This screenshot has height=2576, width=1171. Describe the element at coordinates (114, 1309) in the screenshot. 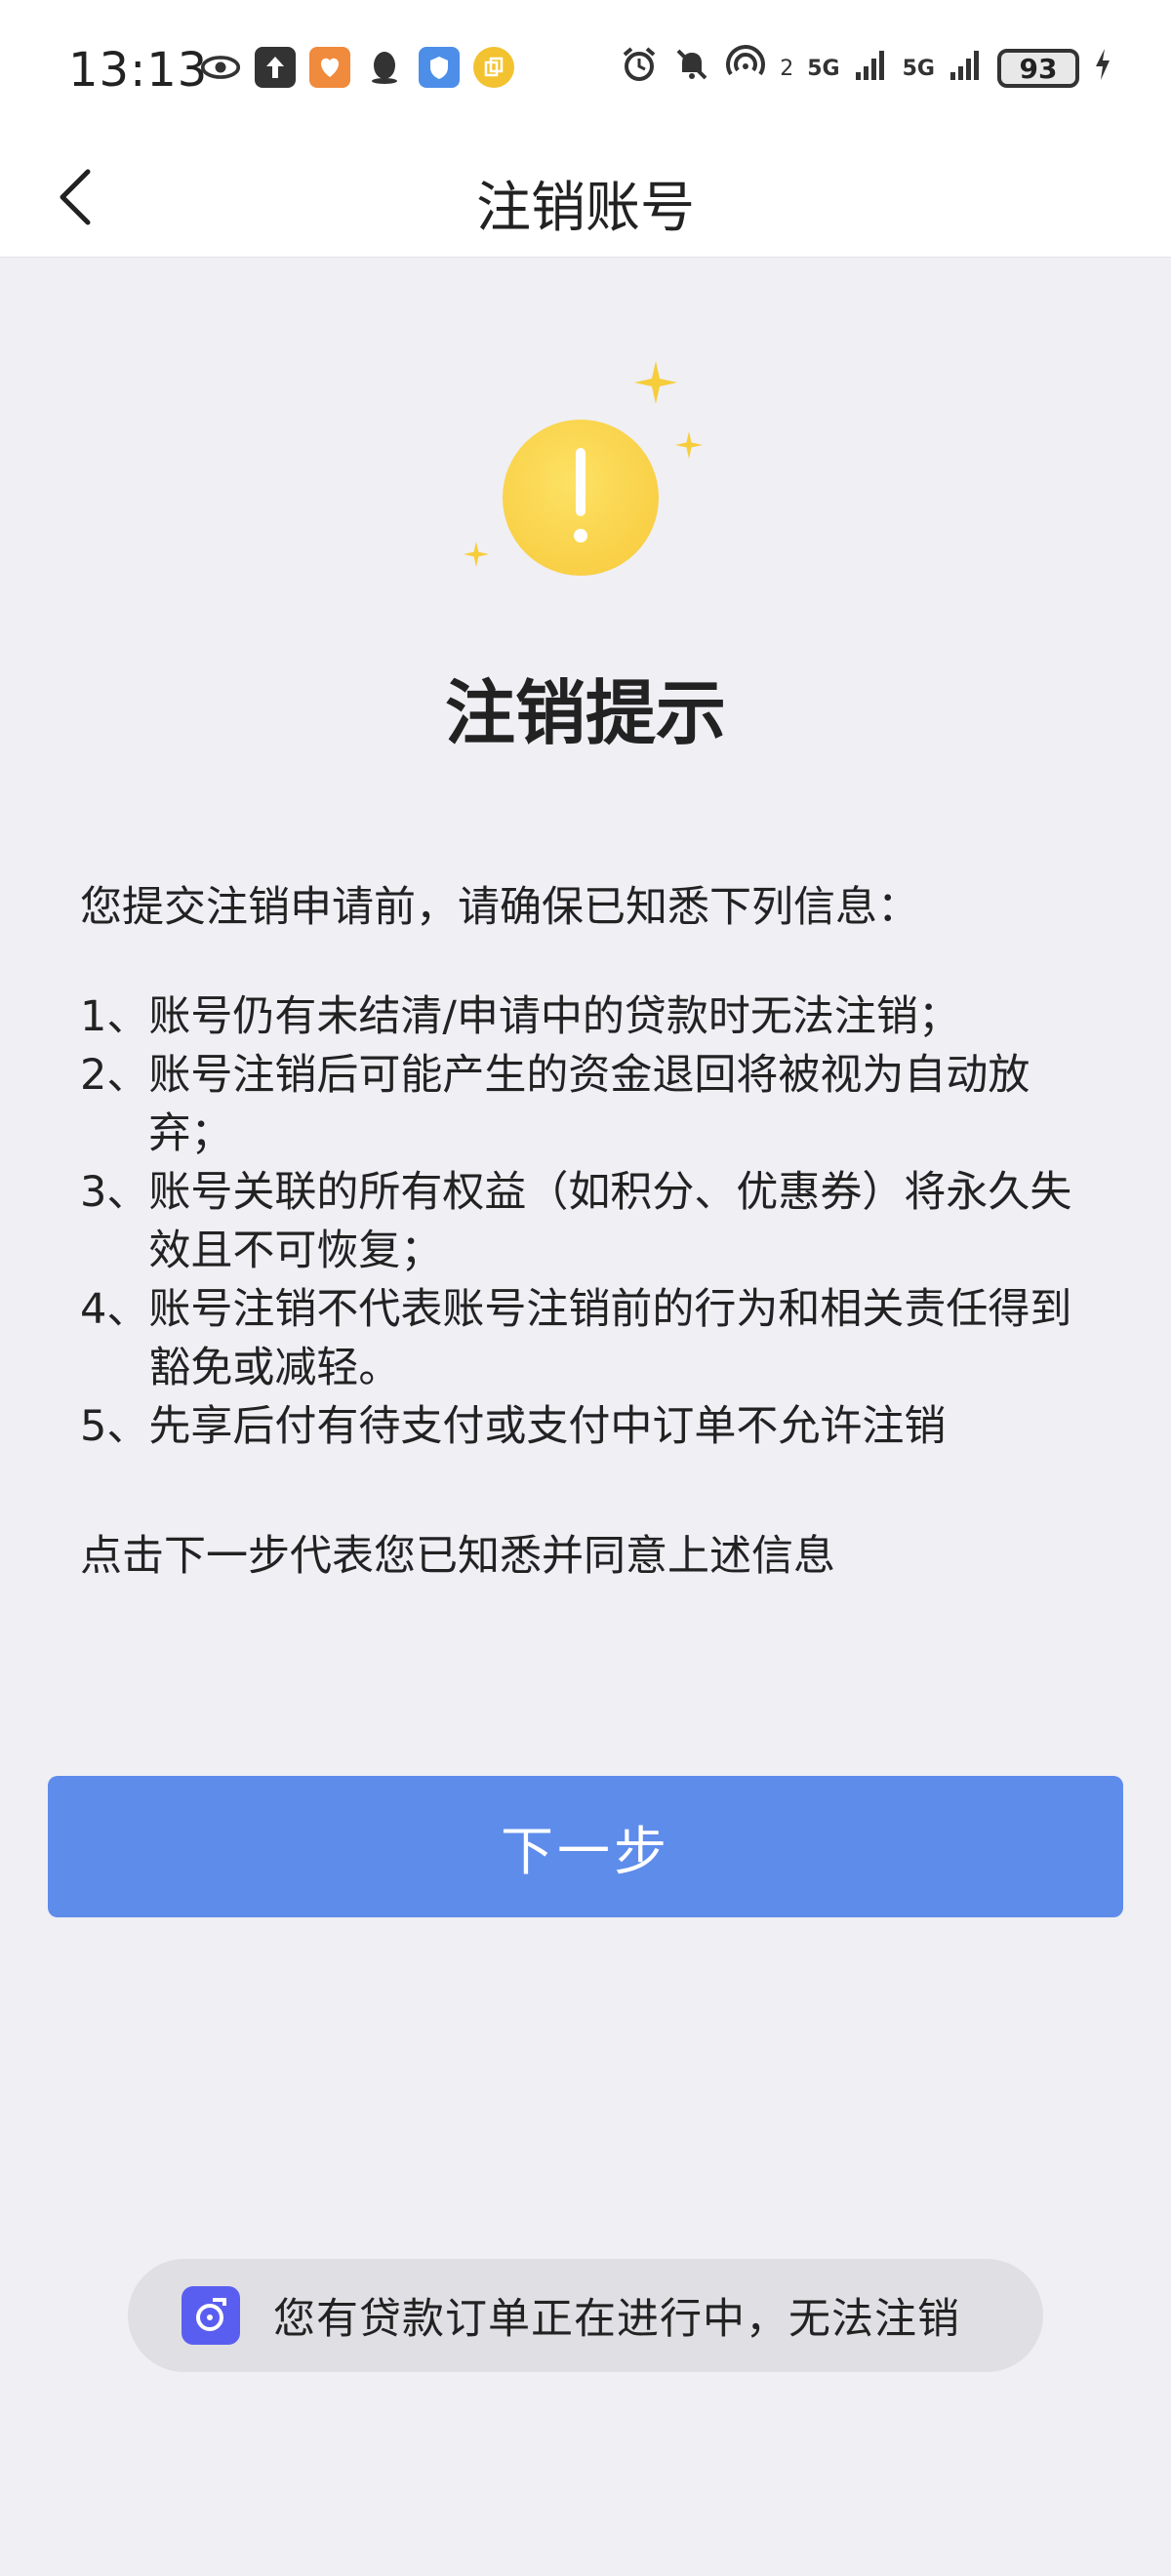

I see `notice-item-number: 4、` at that location.